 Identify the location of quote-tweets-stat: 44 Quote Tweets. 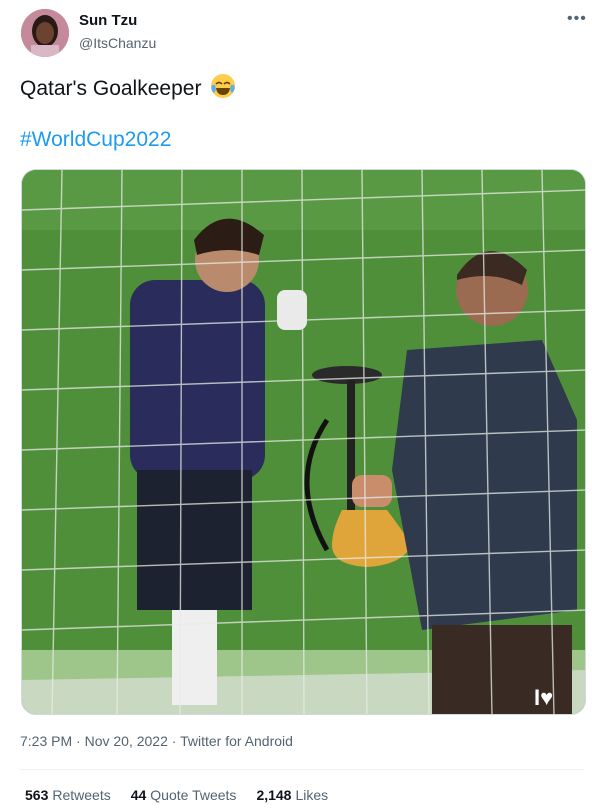
(184, 795).